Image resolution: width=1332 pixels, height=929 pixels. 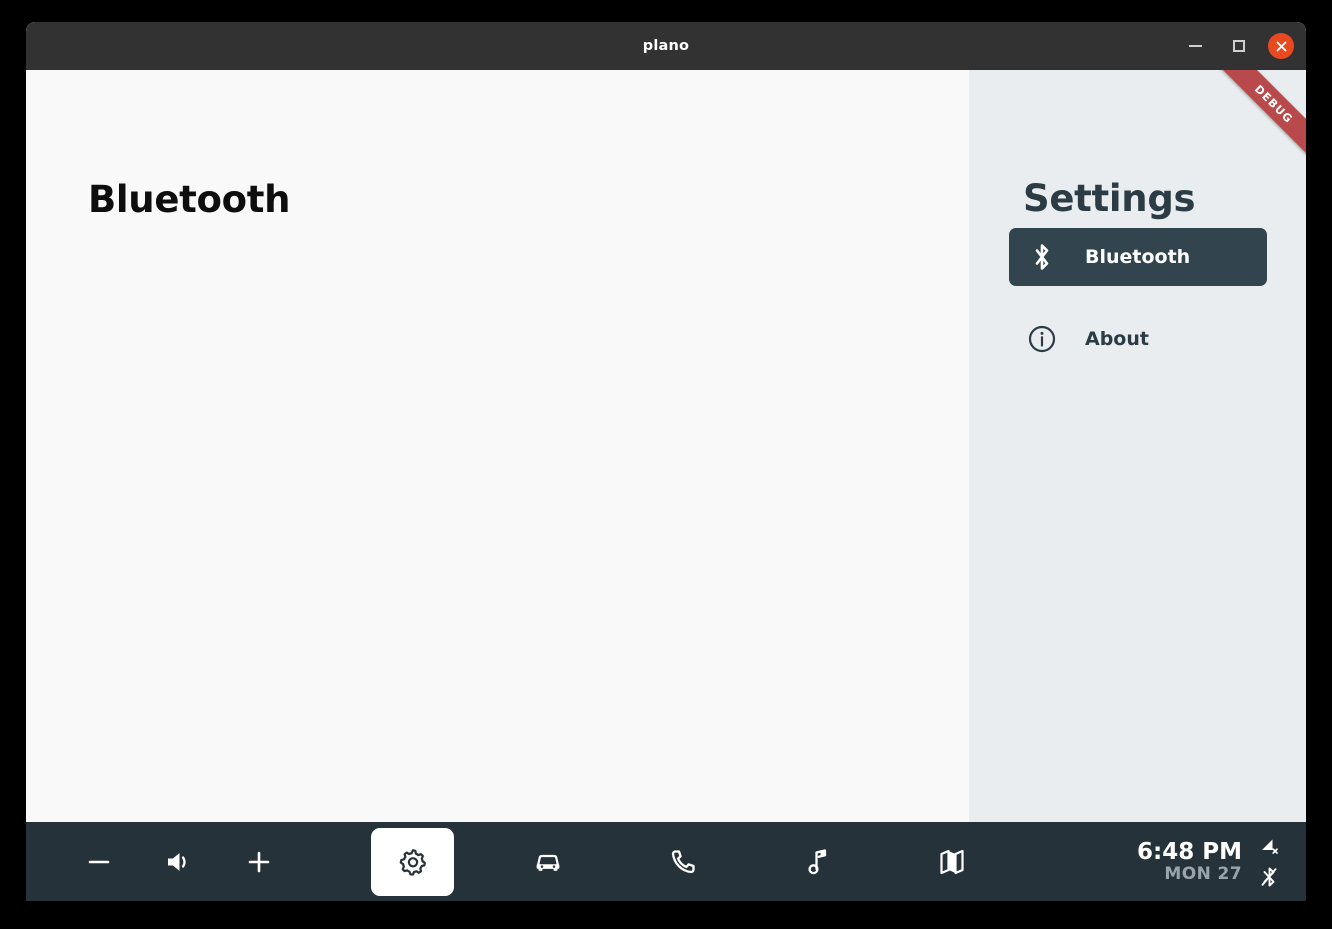 What do you see at coordinates (1042, 339) in the screenshot?
I see `info-icon` at bounding box center [1042, 339].